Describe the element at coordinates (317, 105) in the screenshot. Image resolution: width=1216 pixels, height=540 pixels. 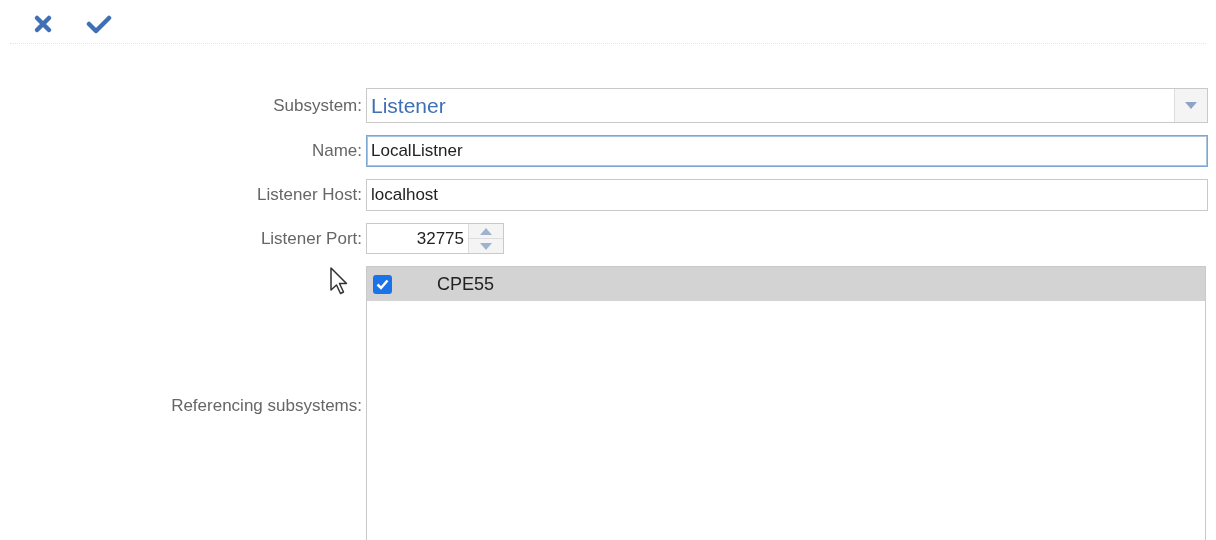
I see `field-label: Subsystem:` at that location.